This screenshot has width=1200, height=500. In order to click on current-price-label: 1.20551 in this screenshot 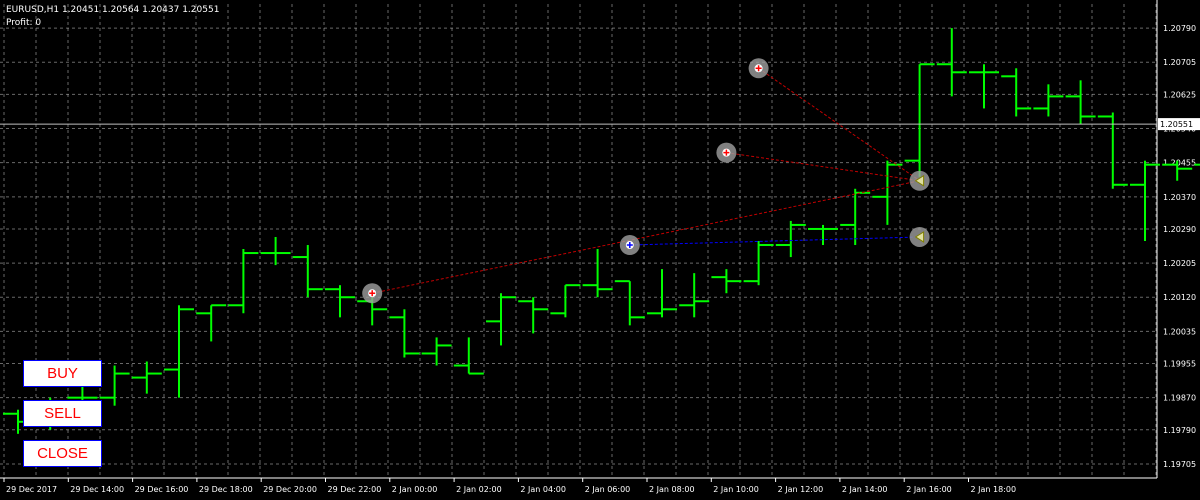, I will do `click(1176, 124)`.